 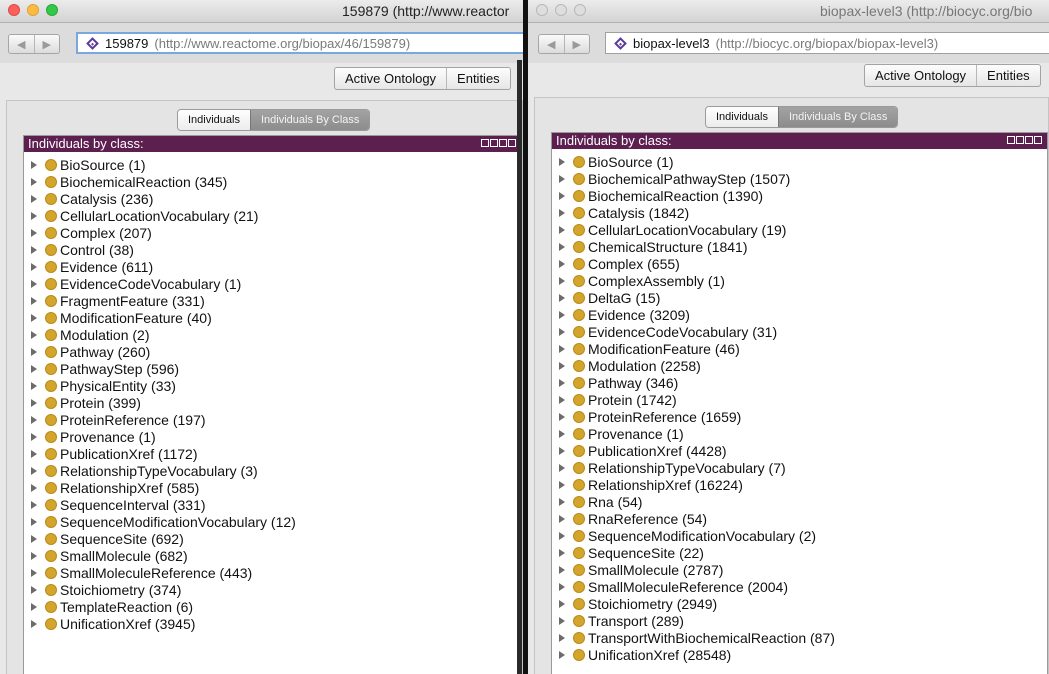 I want to click on back-button: ◀, so click(x=551, y=44).